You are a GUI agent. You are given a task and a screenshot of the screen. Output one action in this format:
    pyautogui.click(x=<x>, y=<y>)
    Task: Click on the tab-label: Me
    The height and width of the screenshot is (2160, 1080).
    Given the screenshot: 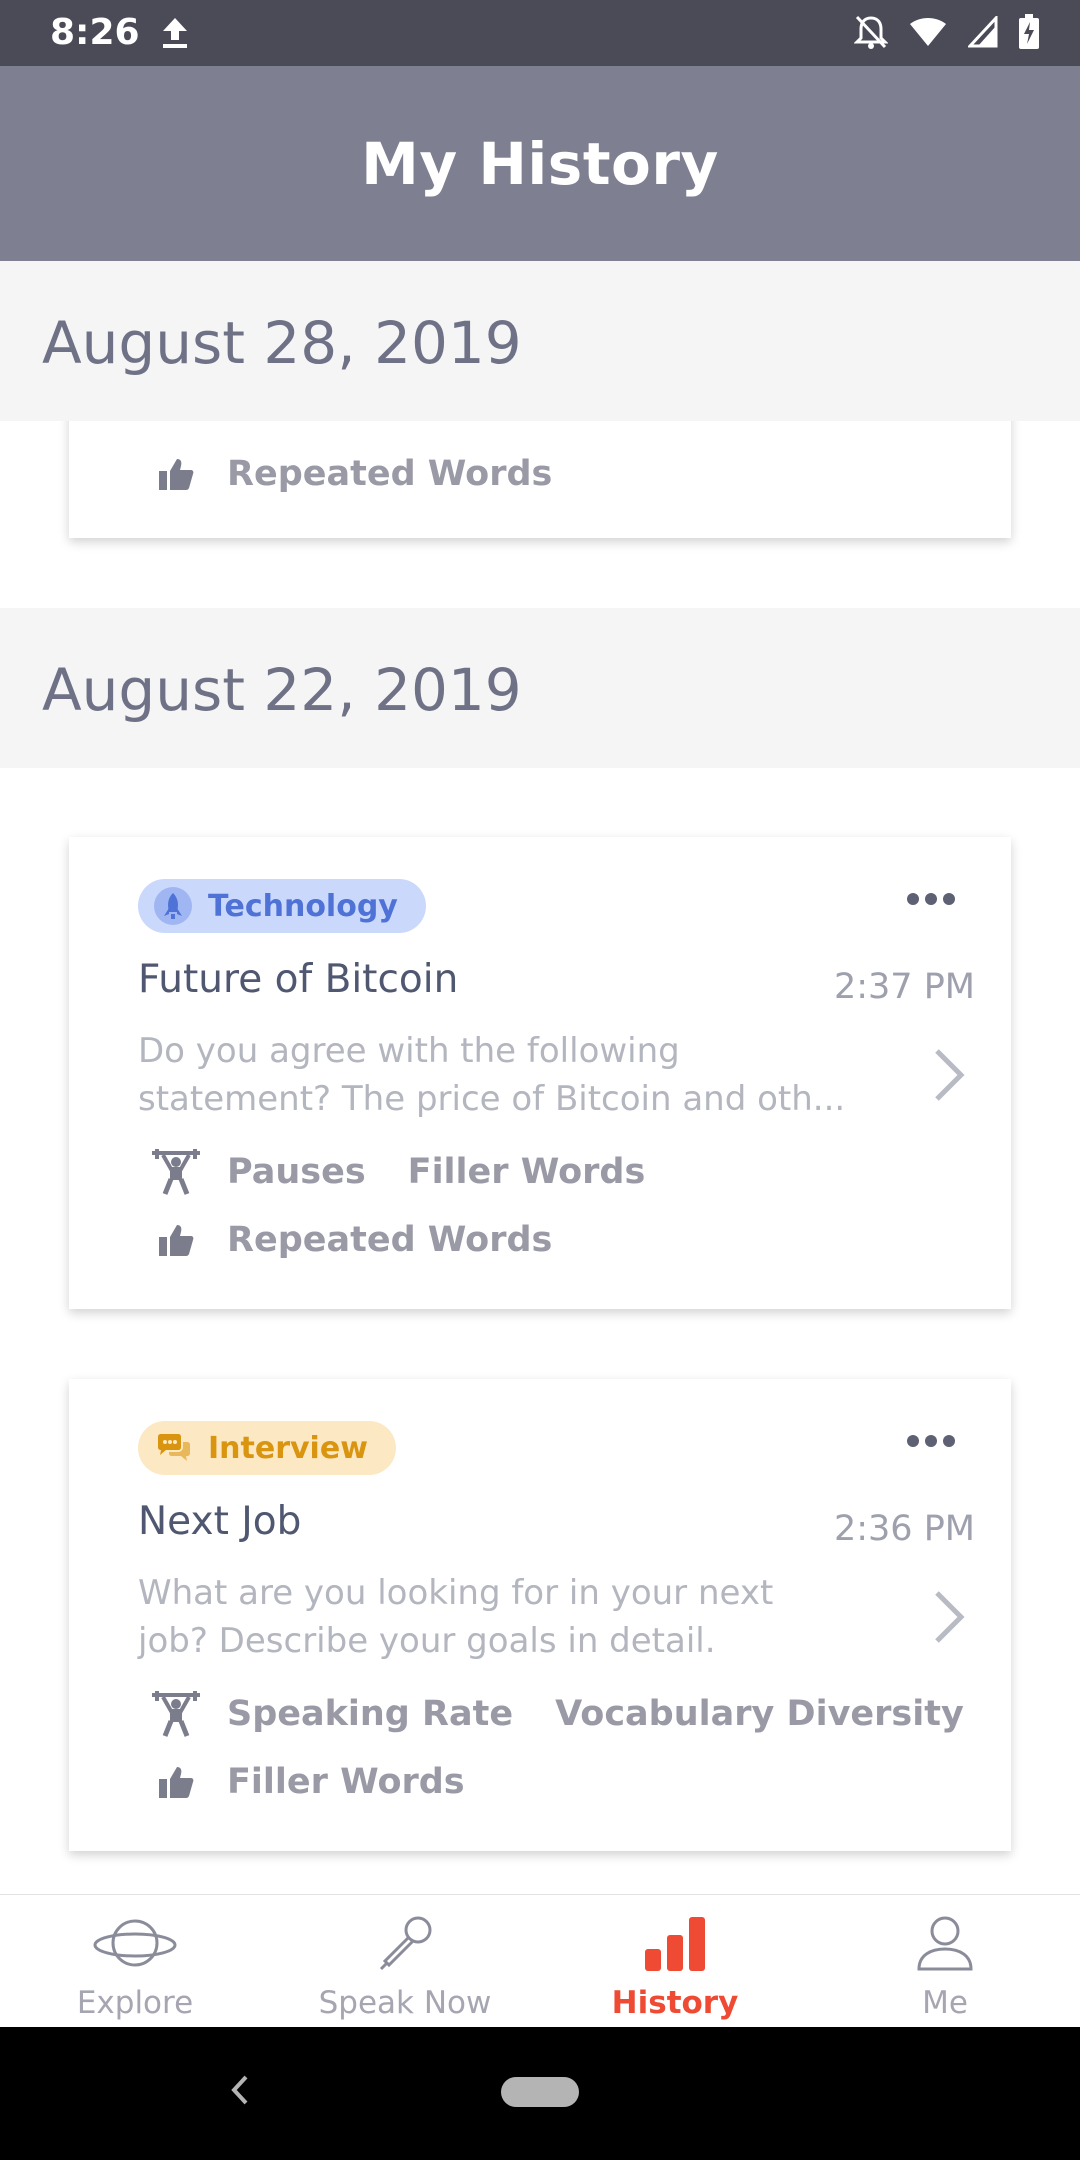 What is the action you would take?
    pyautogui.click(x=945, y=2003)
    